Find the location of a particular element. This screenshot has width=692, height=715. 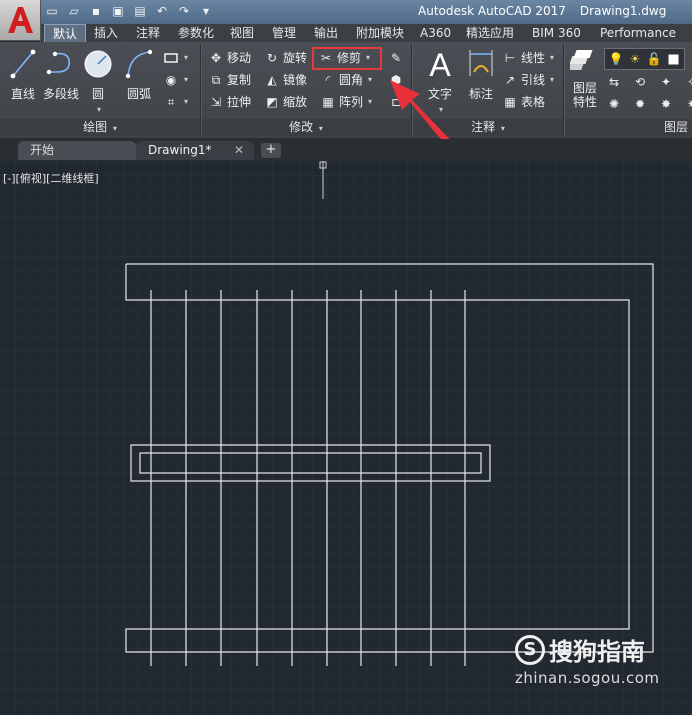

scale-tool: ◩ 缩放 is located at coordinates (285, 102).